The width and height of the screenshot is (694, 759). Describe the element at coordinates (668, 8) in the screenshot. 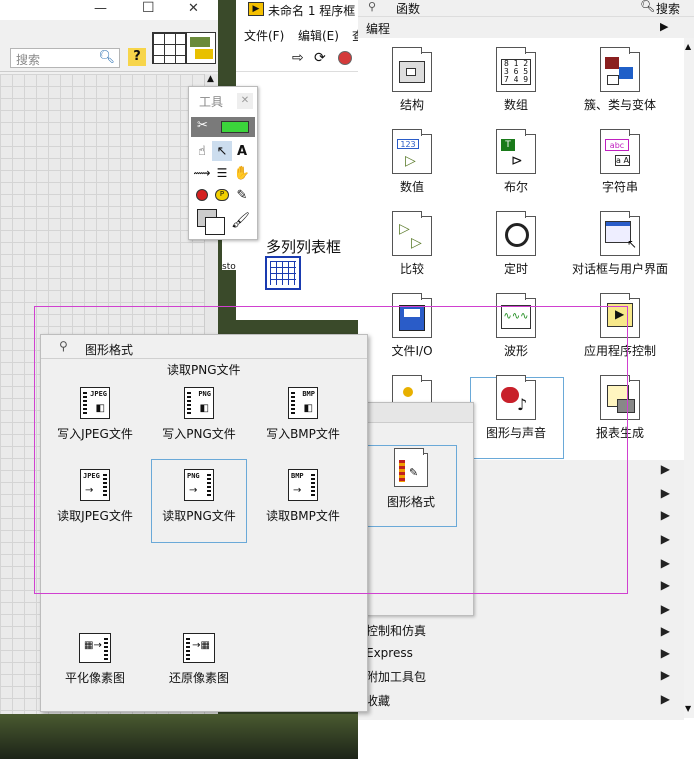

I see `search-button: 搜索` at that location.